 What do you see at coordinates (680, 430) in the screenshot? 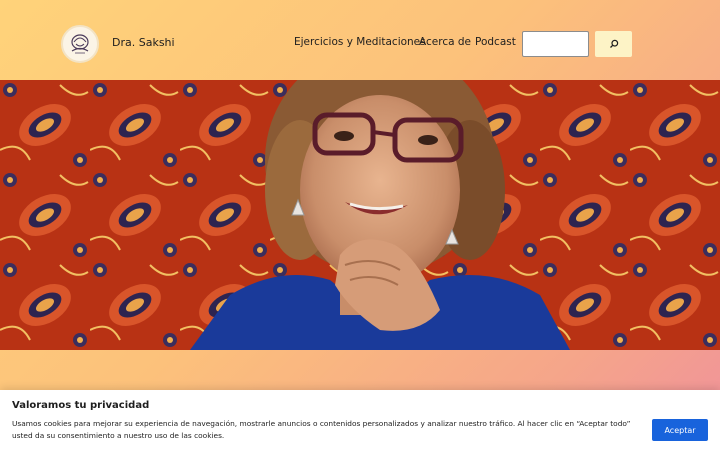
I see `accept-cookies-button: Aceptar` at bounding box center [680, 430].